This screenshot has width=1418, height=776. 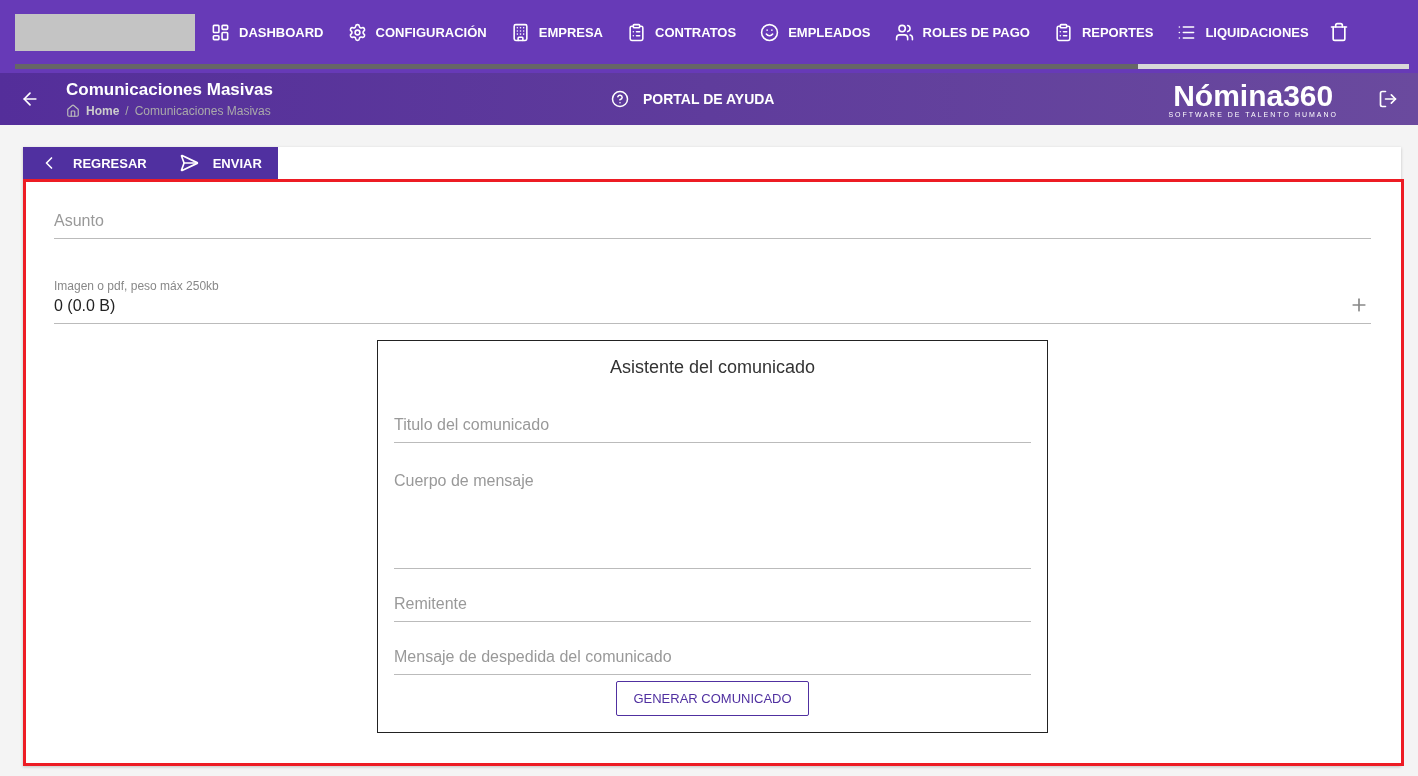 I want to click on subject-field: Asunto, so click(x=712, y=221).